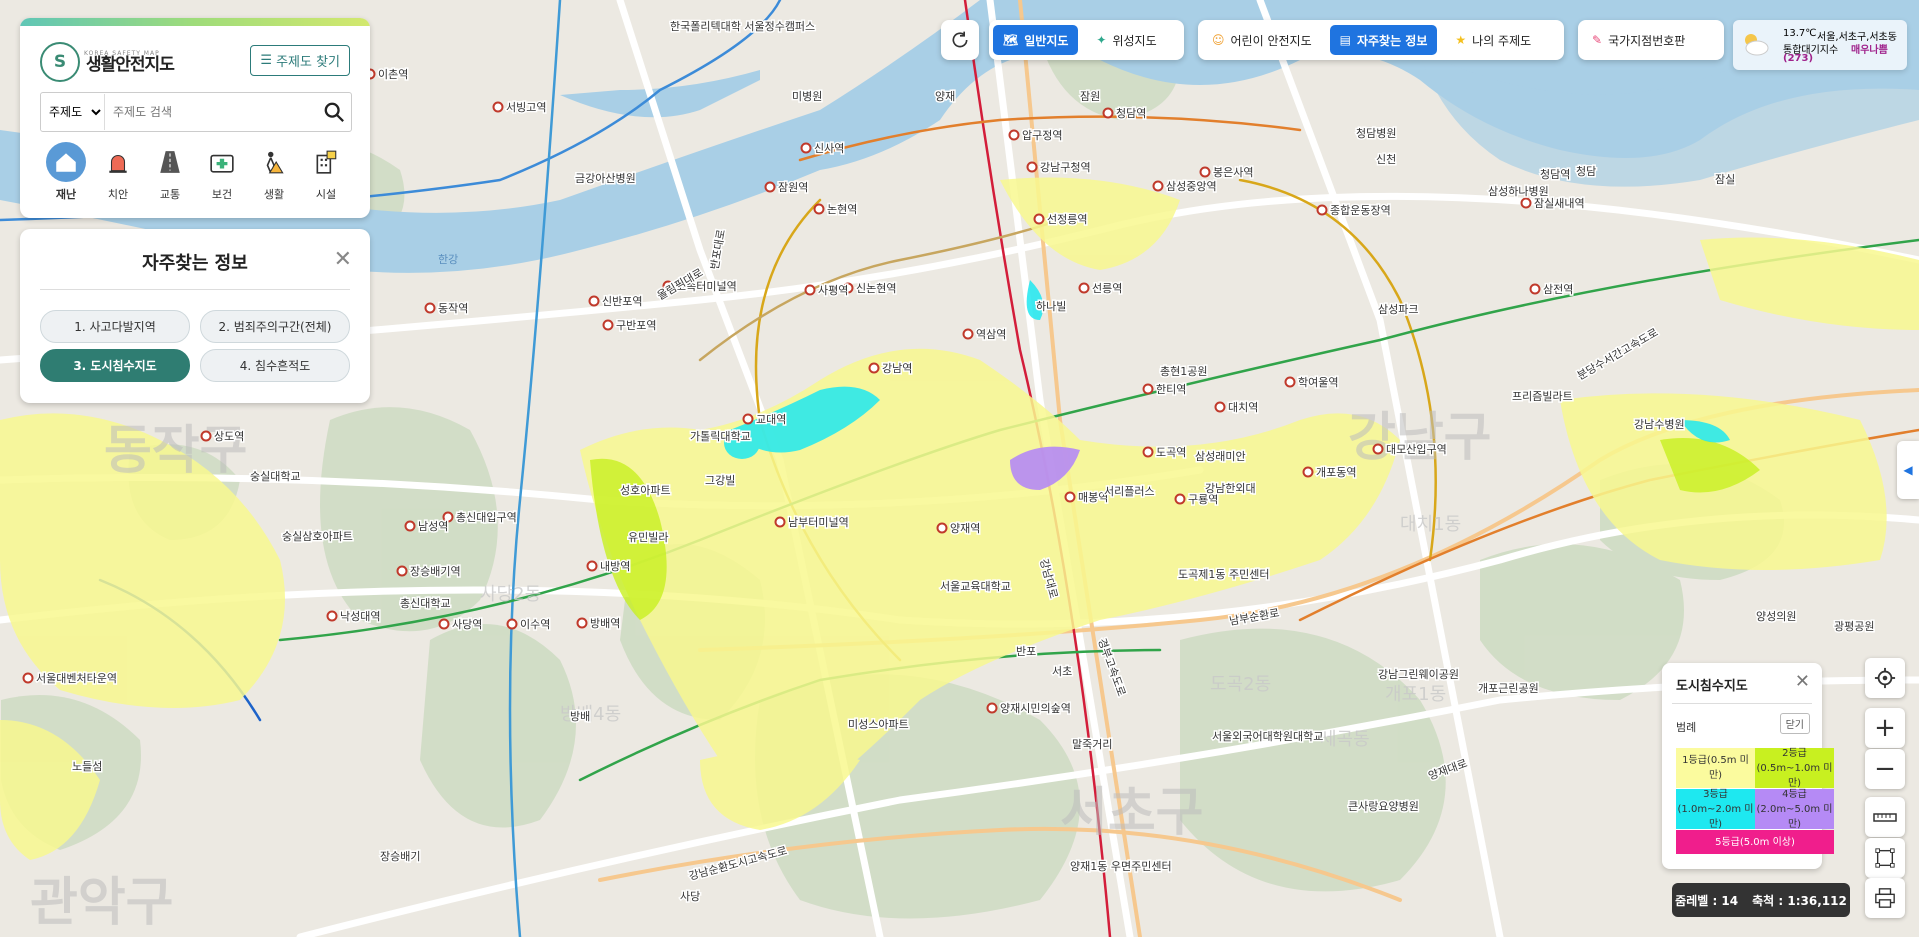 The image size is (1919, 937). I want to click on station-name: 사평역, so click(833, 290).